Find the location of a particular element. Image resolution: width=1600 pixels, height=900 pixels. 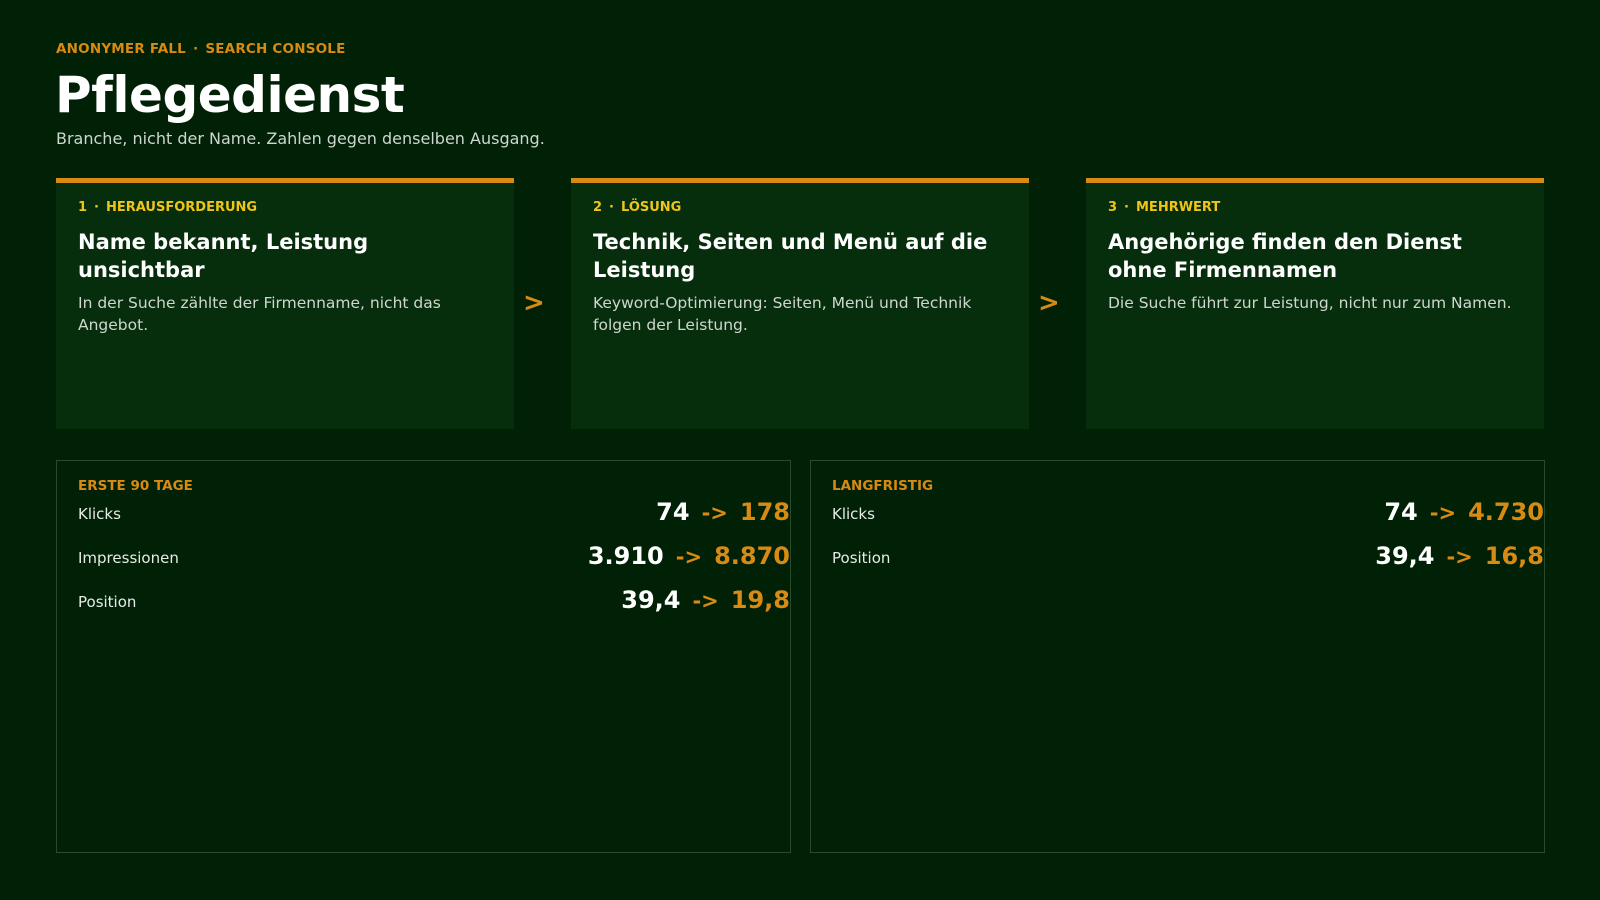

metric-after: 178 is located at coordinates (764, 512).